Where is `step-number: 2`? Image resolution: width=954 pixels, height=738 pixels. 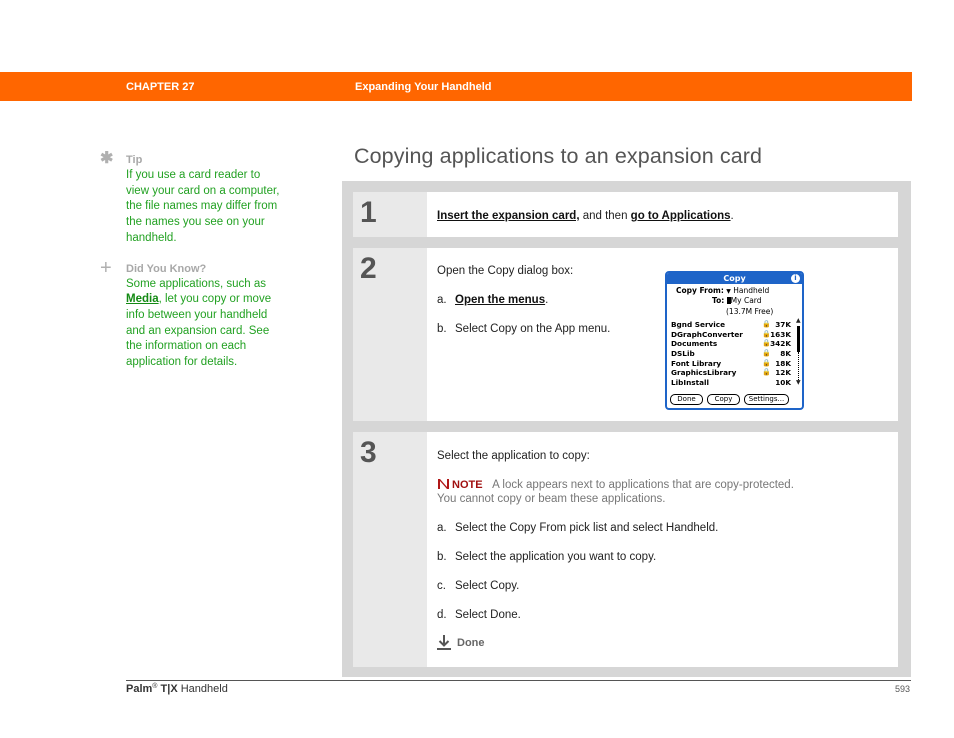 step-number: 2 is located at coordinates (368, 268).